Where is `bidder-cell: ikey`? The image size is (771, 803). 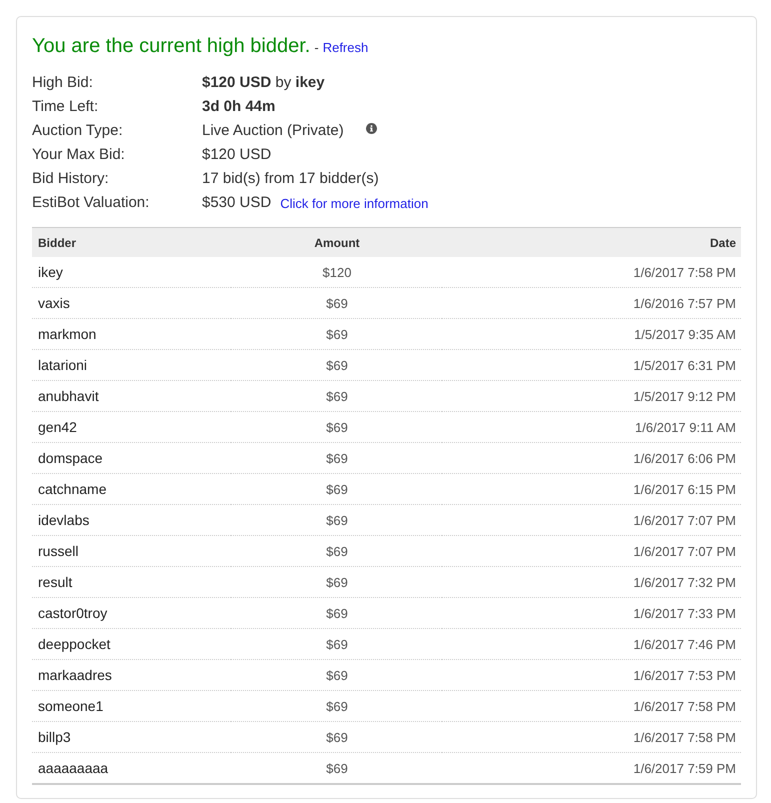
bidder-cell: ikey is located at coordinates (131, 272).